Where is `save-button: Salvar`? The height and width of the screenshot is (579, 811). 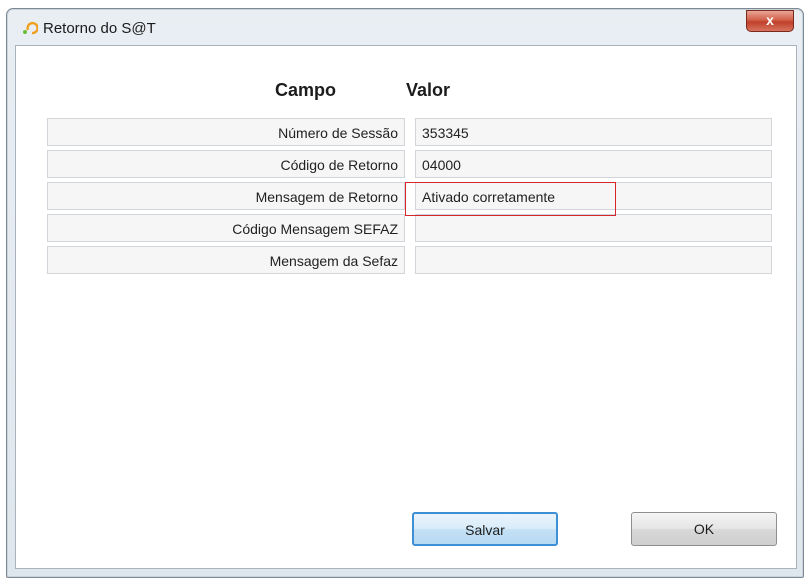
save-button: Salvar is located at coordinates (485, 529).